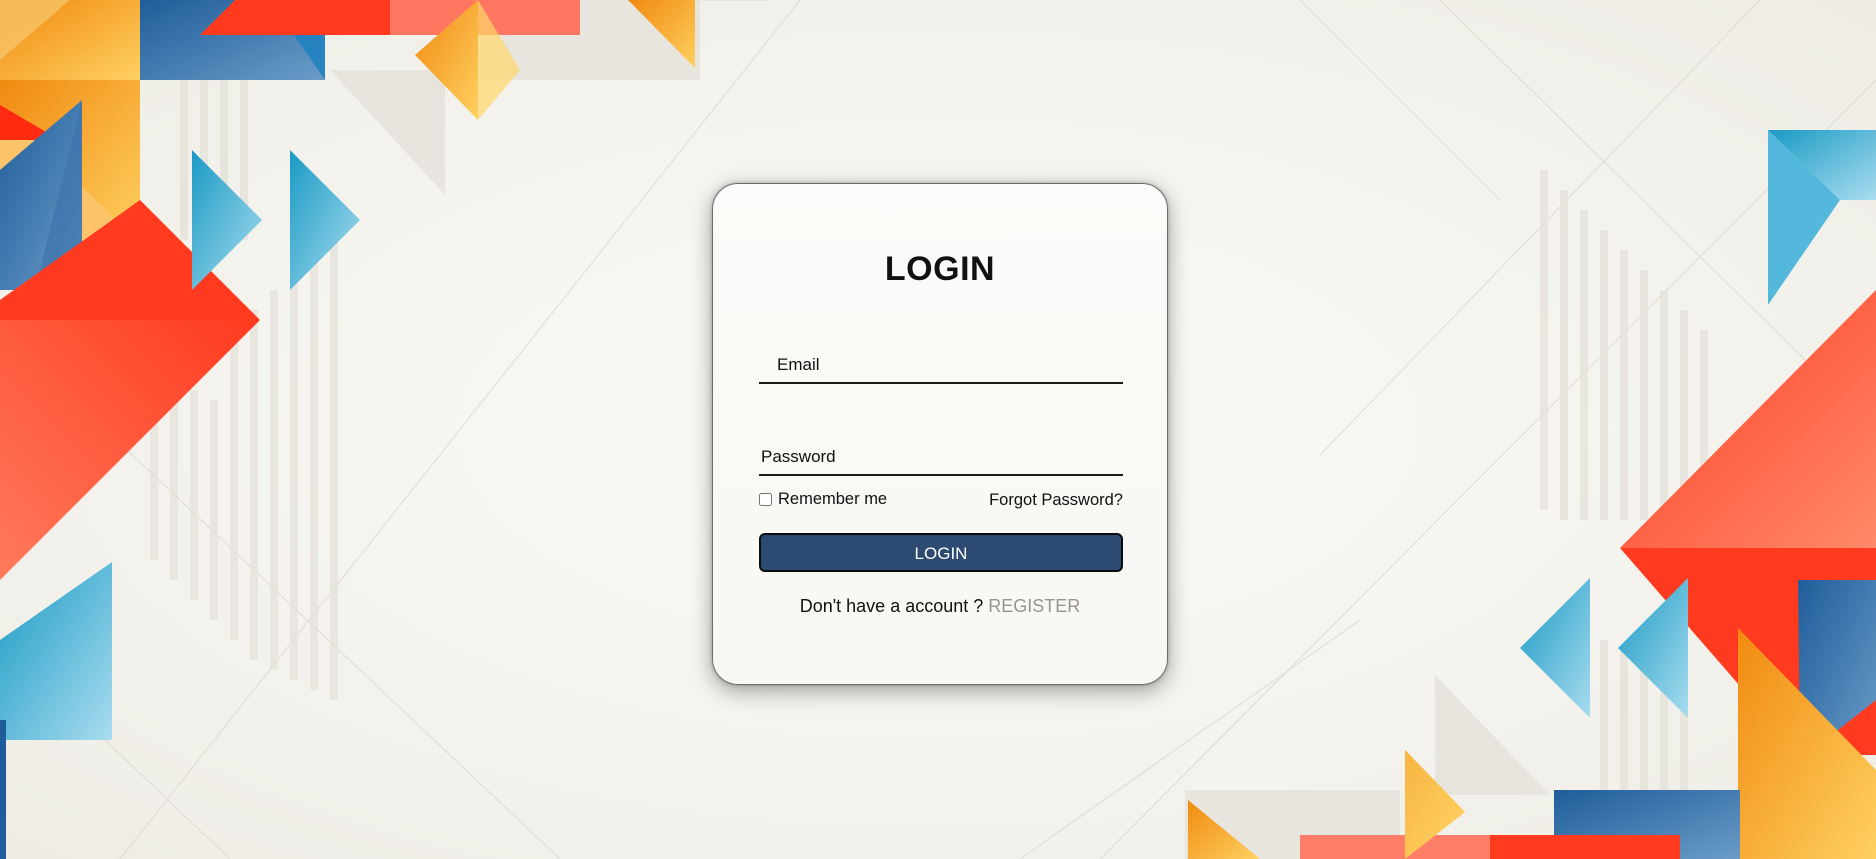 This screenshot has width=1876, height=859. I want to click on remember-me-label: Remember me, so click(833, 499).